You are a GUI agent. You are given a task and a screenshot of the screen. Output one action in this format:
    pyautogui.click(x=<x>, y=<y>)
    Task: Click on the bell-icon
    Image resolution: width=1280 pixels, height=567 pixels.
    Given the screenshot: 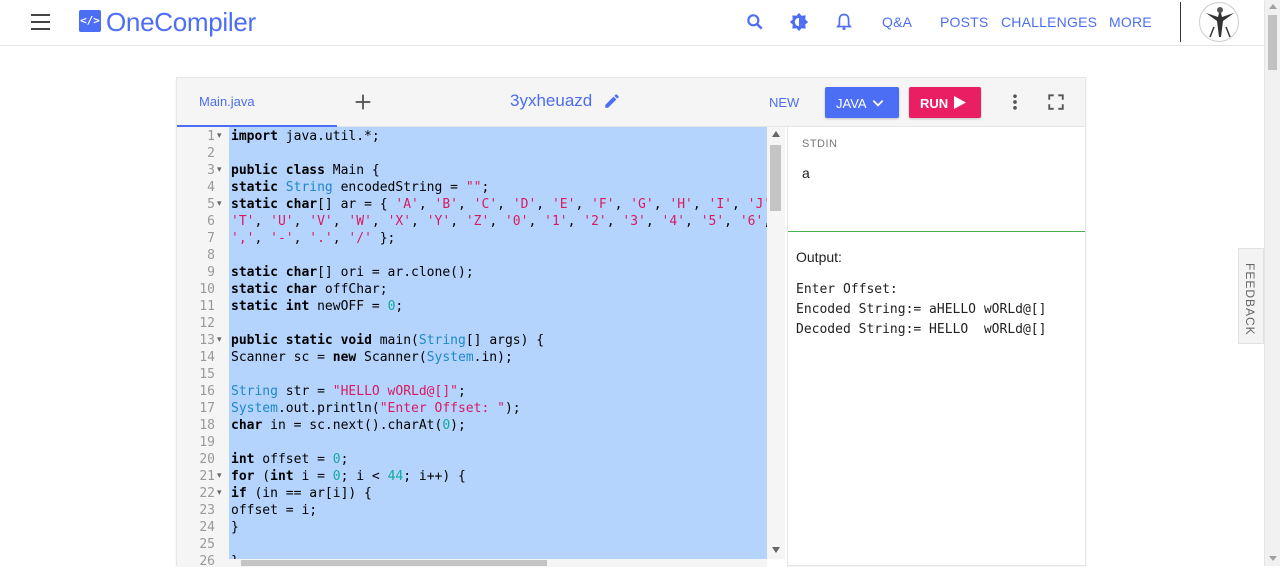 What is the action you would take?
    pyautogui.click(x=844, y=22)
    